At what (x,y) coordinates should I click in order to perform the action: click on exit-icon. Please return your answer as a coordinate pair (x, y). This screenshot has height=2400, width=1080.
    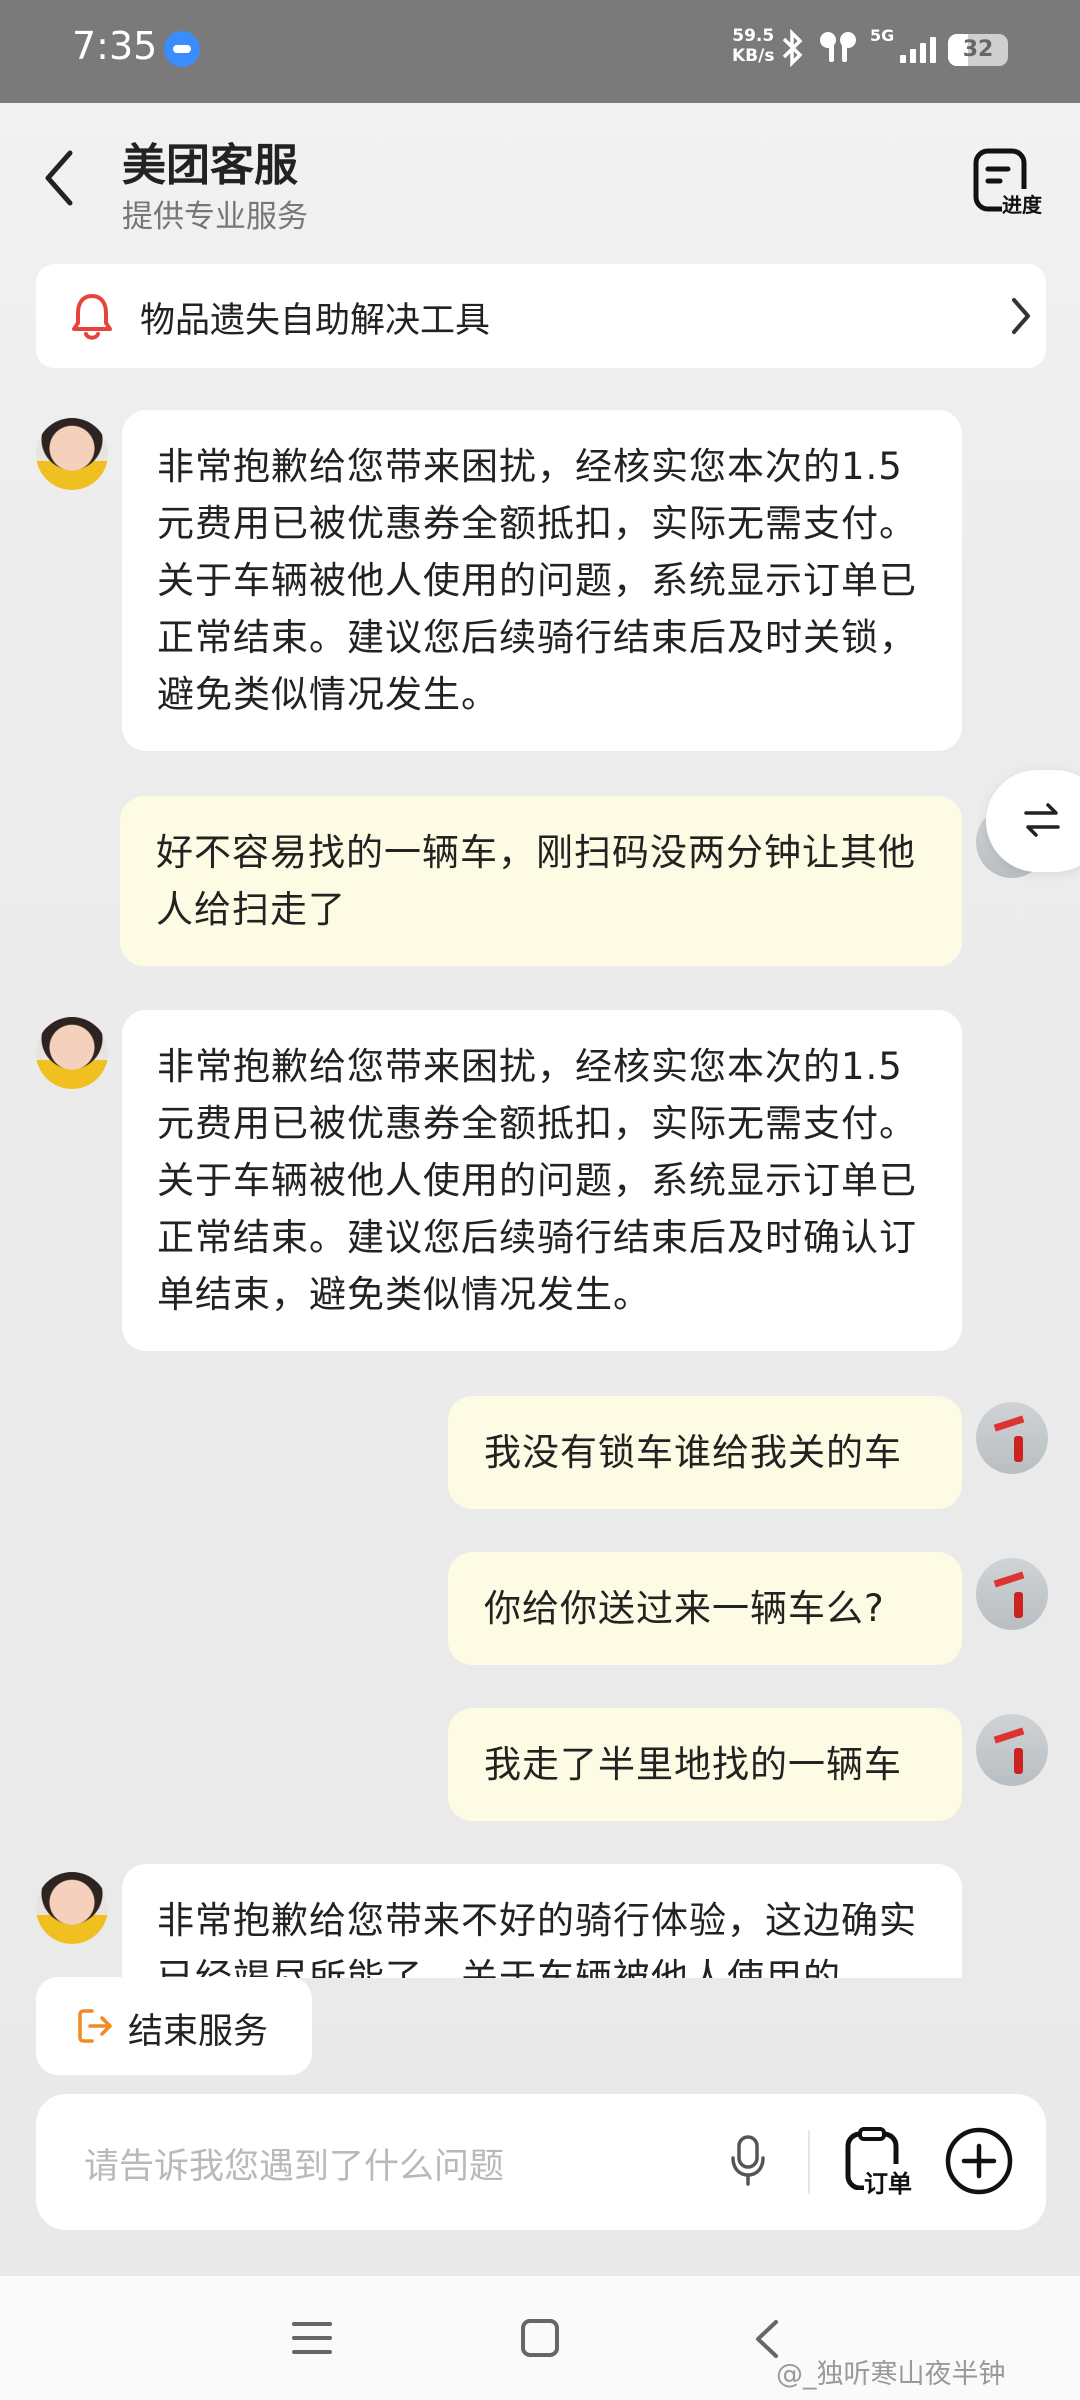
    Looking at the image, I should click on (95, 2026).